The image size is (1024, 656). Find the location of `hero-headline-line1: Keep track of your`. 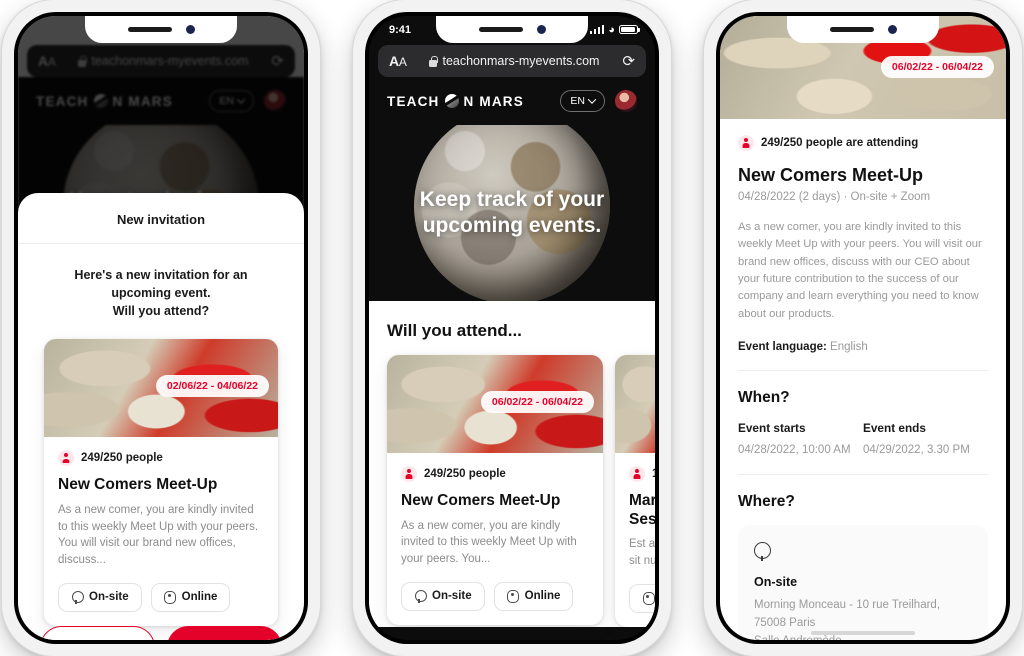

hero-headline-line1: Keep track of your is located at coordinates (512, 199).